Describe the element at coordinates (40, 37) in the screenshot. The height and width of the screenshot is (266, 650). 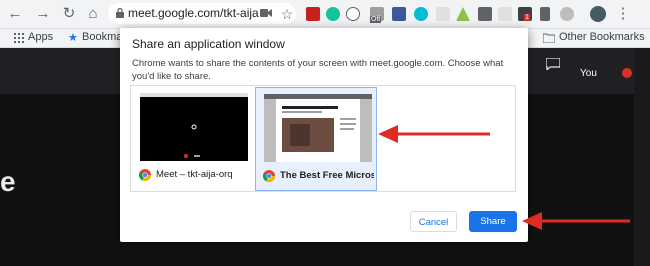
I see `bookmark-apps: Apps` at that location.